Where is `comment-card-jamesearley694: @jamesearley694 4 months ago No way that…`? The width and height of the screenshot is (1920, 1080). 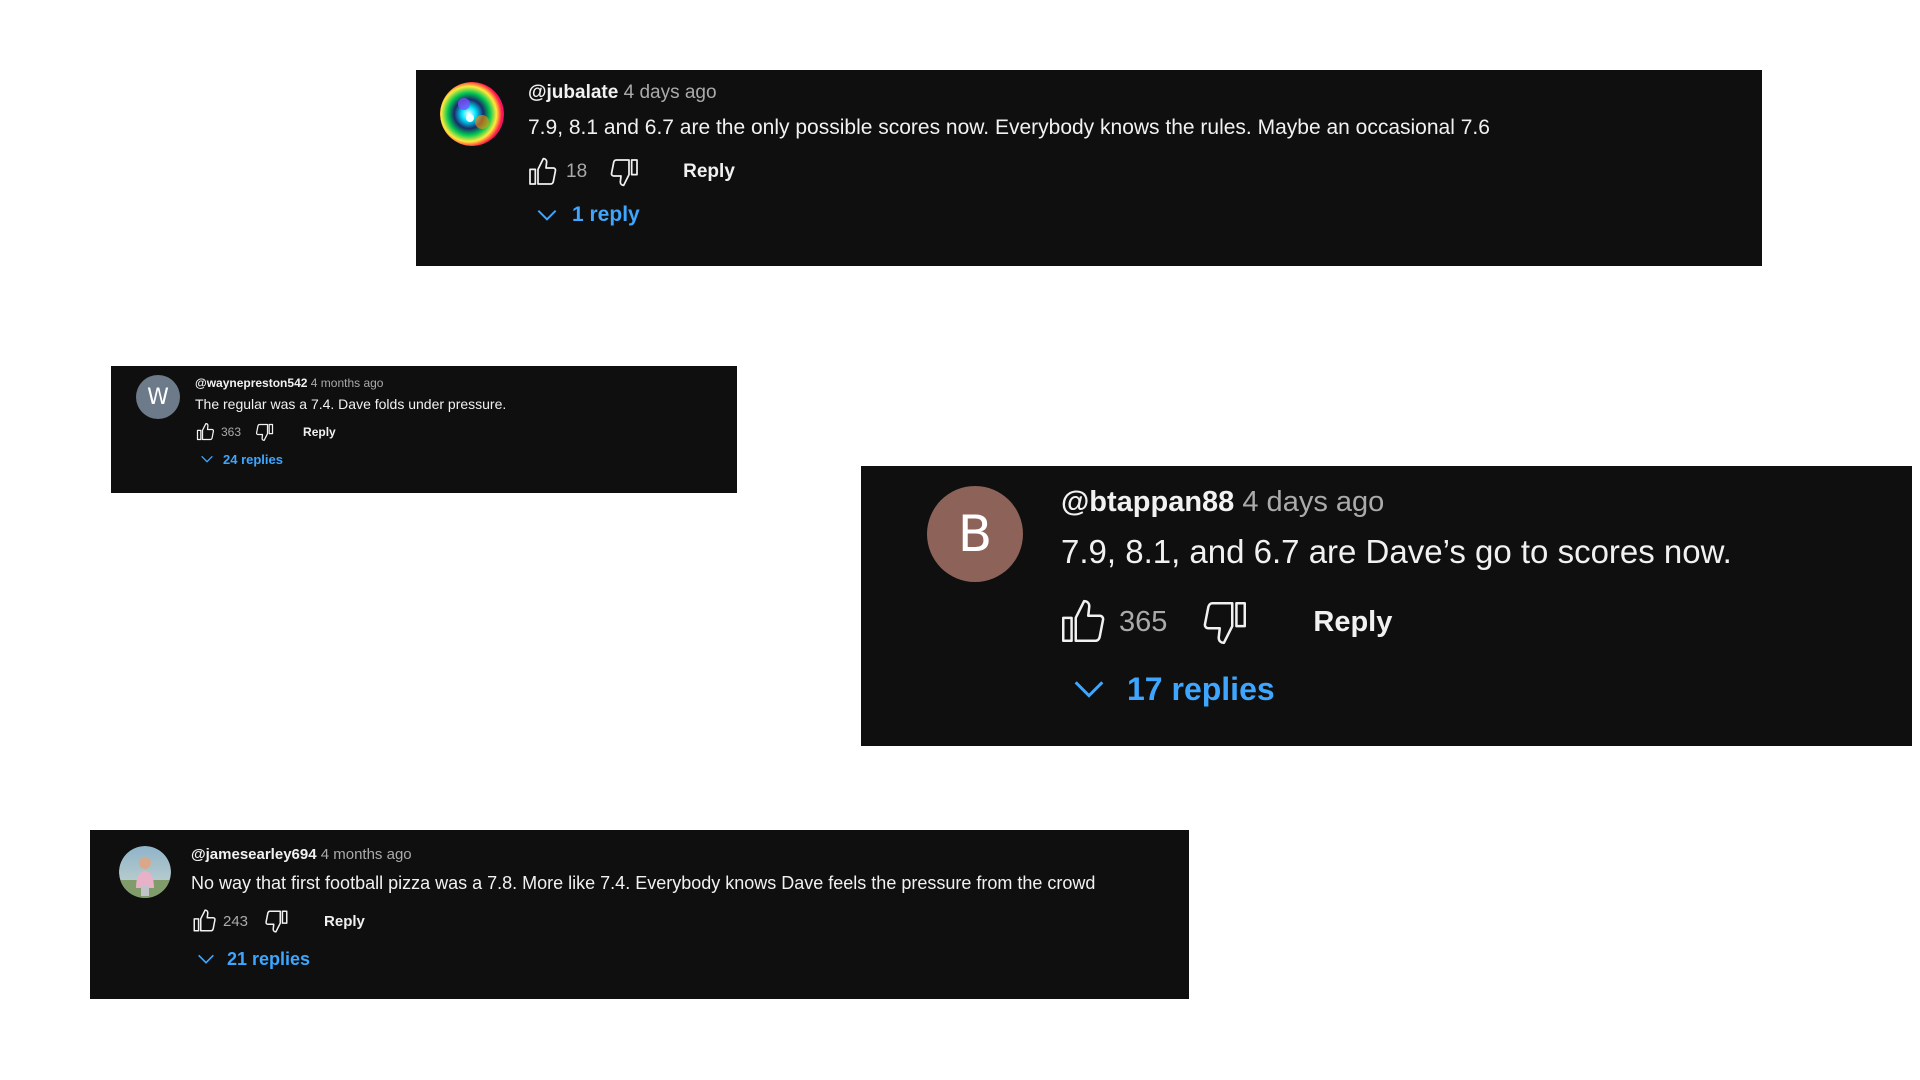
comment-card-jamesearley694: @jamesearley694 4 months ago No way that… is located at coordinates (639, 914).